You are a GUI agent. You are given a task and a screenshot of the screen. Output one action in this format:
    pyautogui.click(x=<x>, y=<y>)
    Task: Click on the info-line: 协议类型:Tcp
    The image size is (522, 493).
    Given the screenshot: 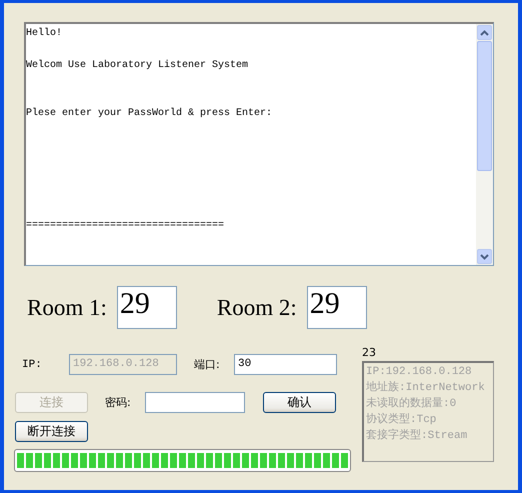 What is the action you would take?
    pyautogui.click(x=402, y=420)
    